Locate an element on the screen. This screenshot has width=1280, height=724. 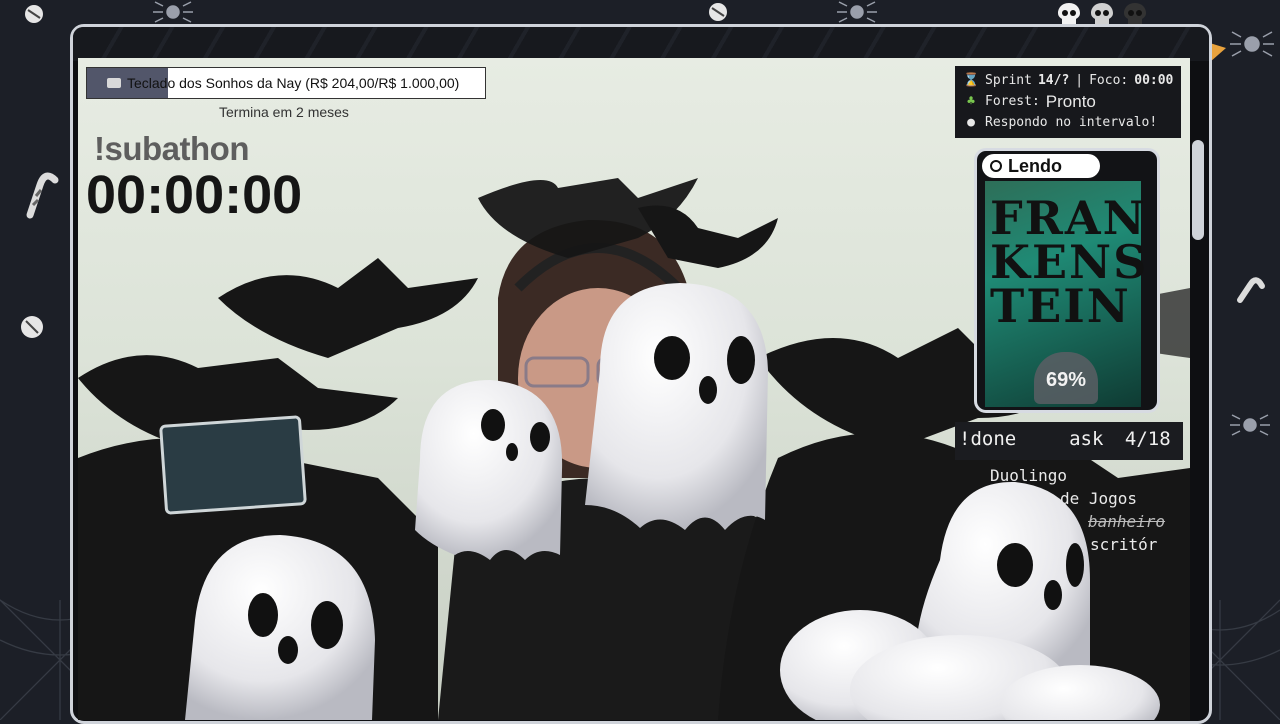
forest-value: Pronto is located at coordinates (1070, 101).